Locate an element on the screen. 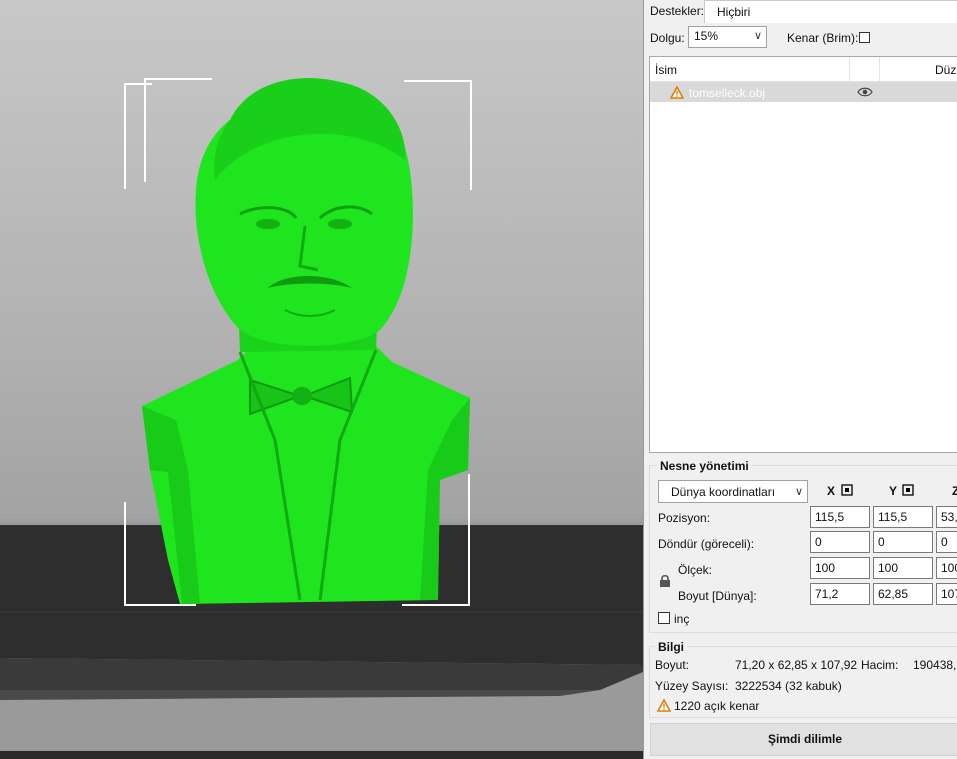  drop-to-bed-x-icon is located at coordinates (847, 490).